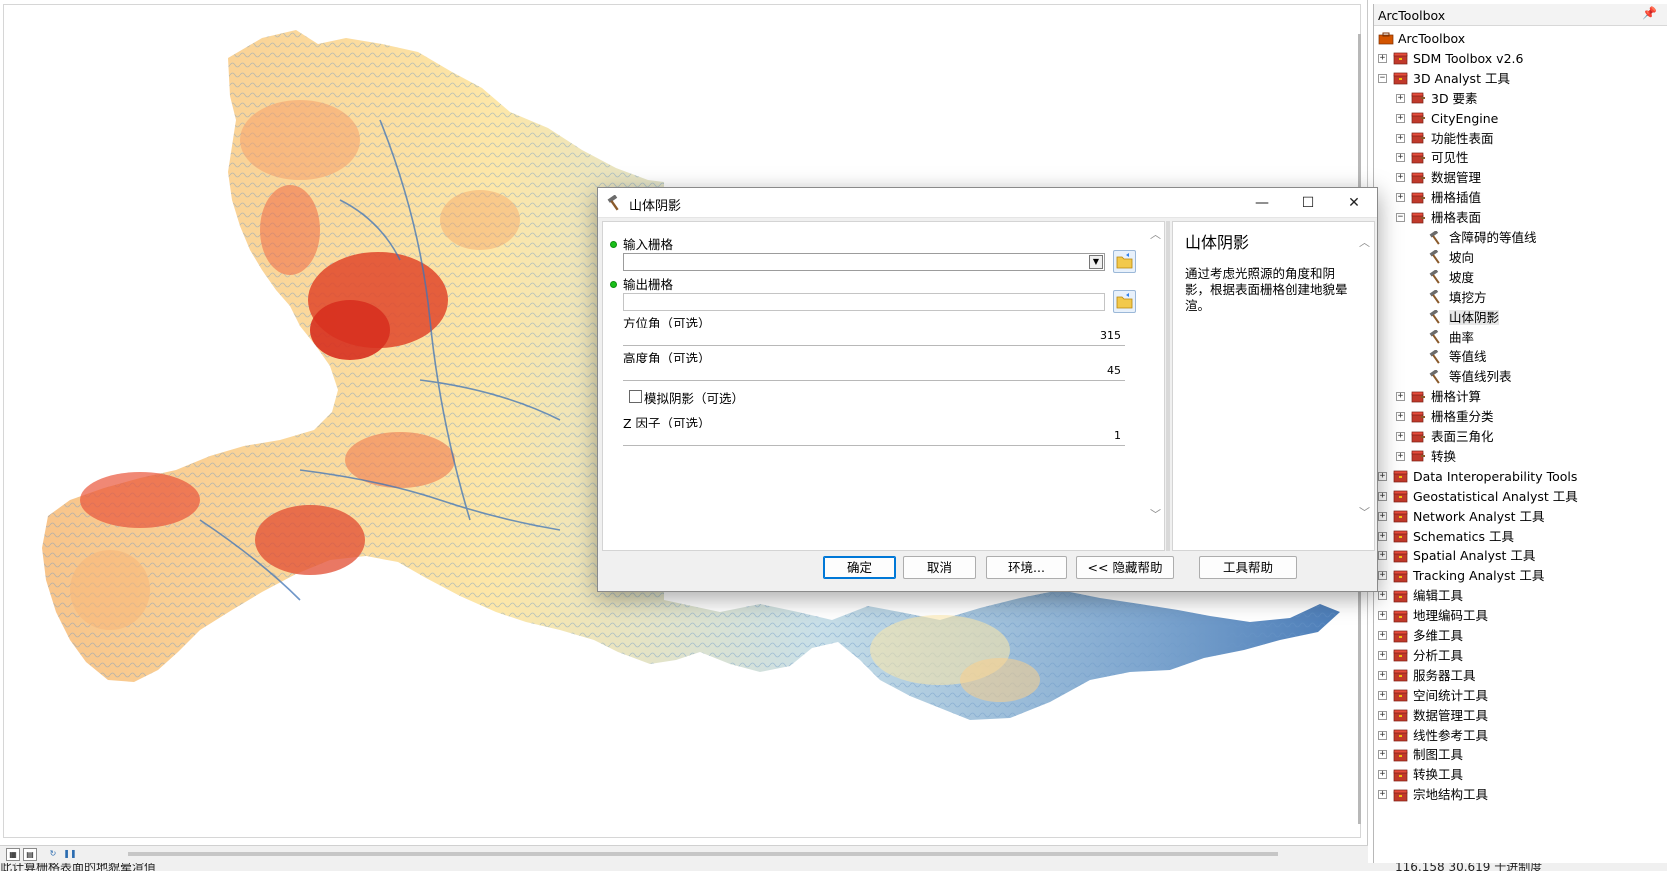  What do you see at coordinates (1420, 634) in the screenshot?
I see `tree-item: + 多维工具` at bounding box center [1420, 634].